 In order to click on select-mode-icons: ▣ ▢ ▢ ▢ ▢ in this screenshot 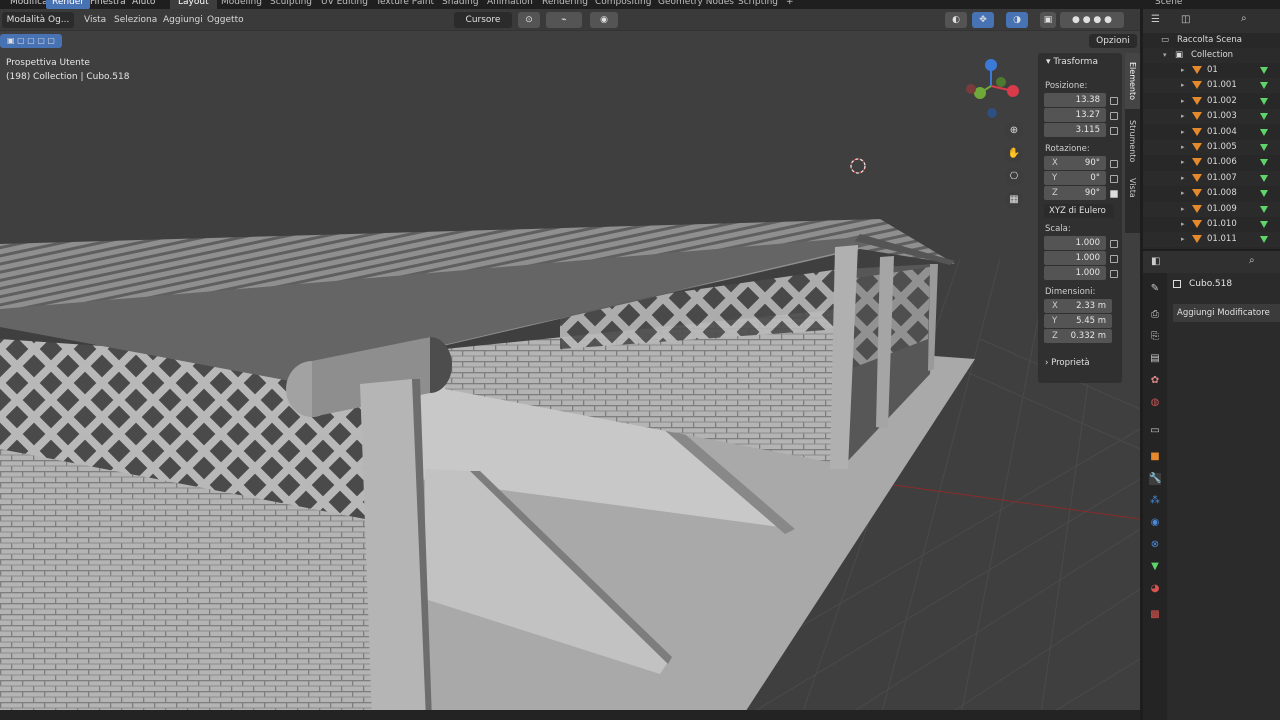, I will do `click(31, 41)`.